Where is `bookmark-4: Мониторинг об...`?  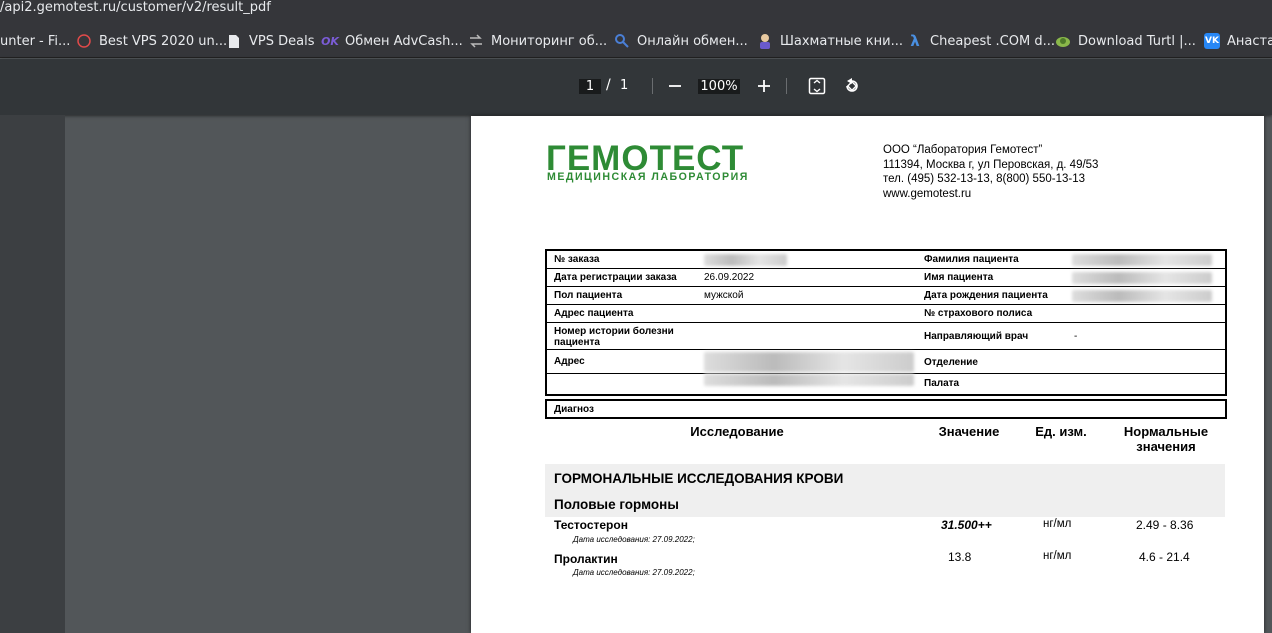 bookmark-4: Мониторинг об... is located at coordinates (537, 41).